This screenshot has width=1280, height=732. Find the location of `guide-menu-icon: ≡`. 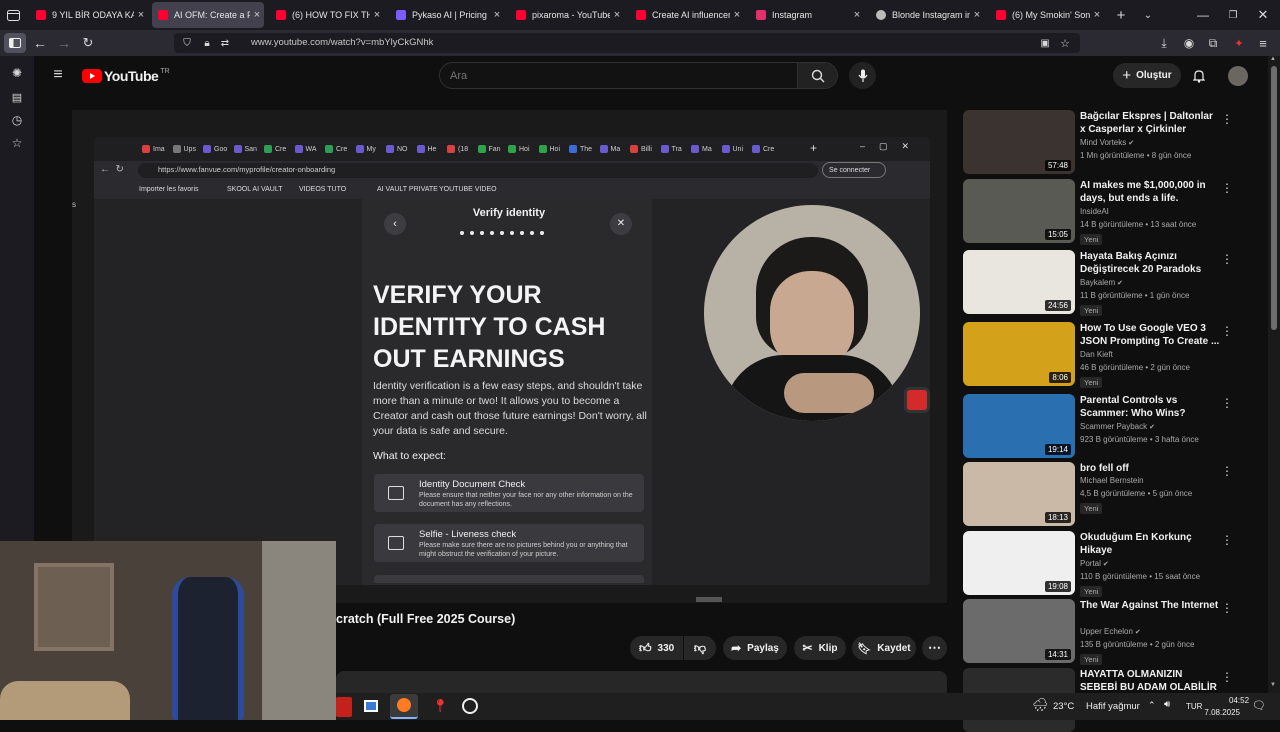

guide-menu-icon: ≡ is located at coordinates (58, 75).